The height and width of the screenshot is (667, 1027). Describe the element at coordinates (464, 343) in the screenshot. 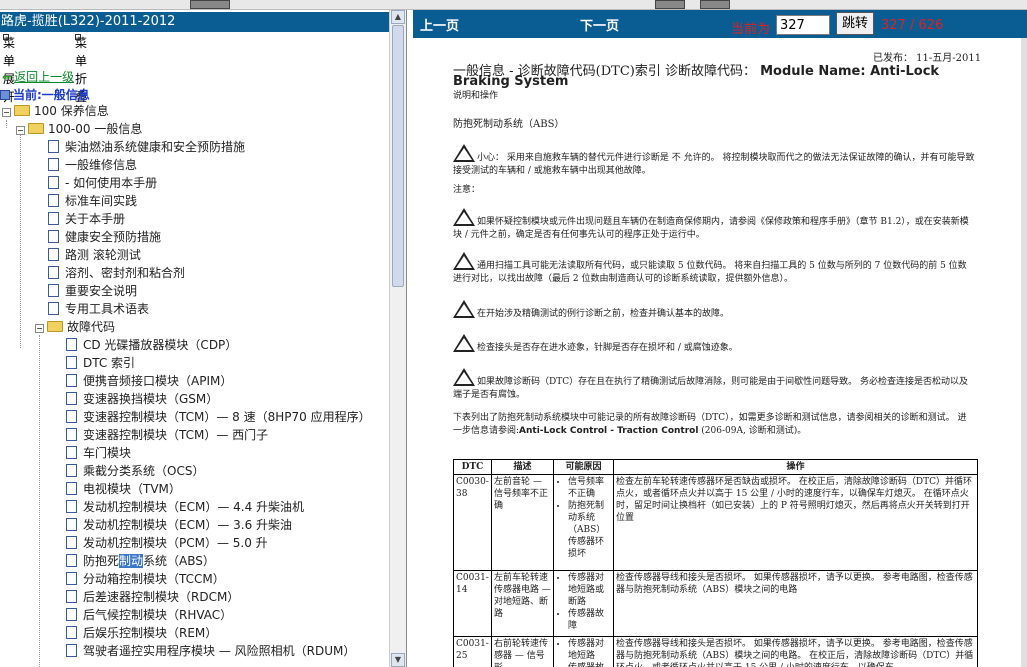

I see `warning-icon` at that location.